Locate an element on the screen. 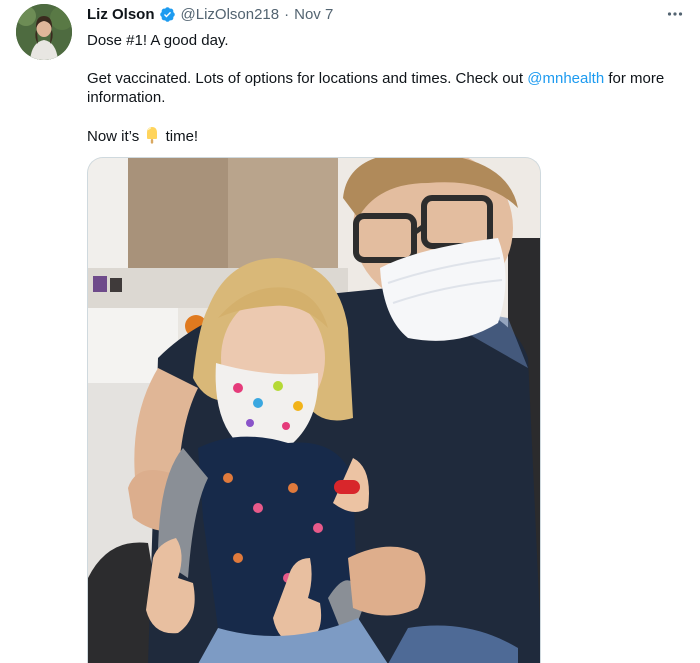 This screenshot has height=663, width=700. author-avatar is located at coordinates (44, 32).